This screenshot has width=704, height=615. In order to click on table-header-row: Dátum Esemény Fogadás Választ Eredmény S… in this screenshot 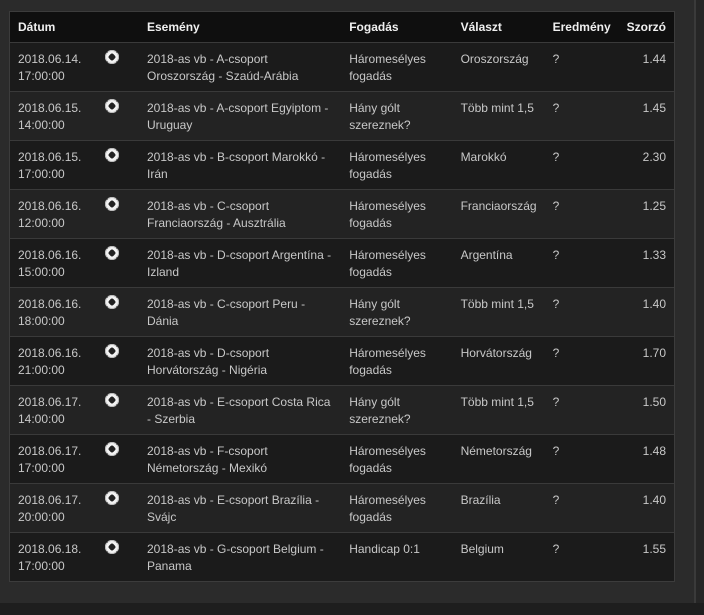, I will do `click(342, 27)`.